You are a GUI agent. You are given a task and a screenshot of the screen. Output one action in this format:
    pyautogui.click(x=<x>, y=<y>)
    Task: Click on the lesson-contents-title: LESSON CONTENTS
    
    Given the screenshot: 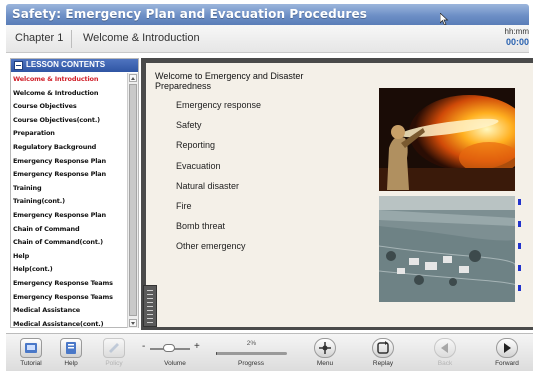 What is the action you would take?
    pyautogui.click(x=66, y=64)
    